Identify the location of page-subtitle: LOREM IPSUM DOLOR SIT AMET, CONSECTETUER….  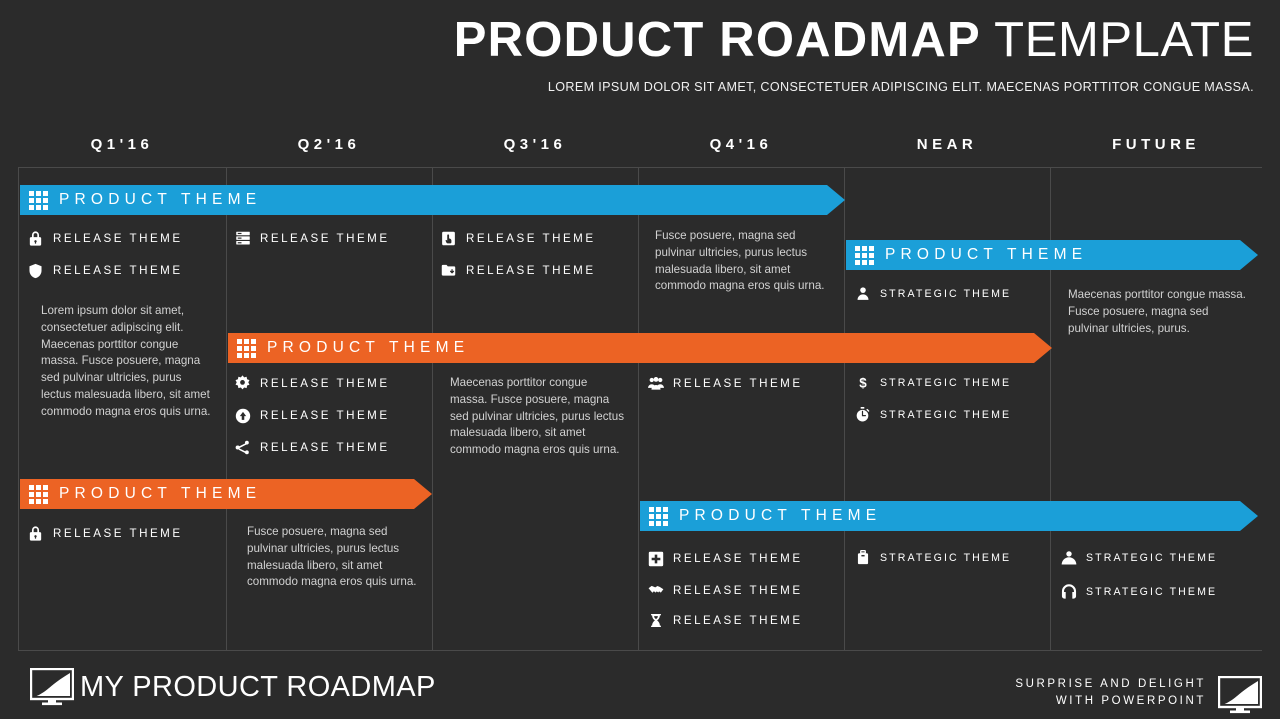
(900, 87).